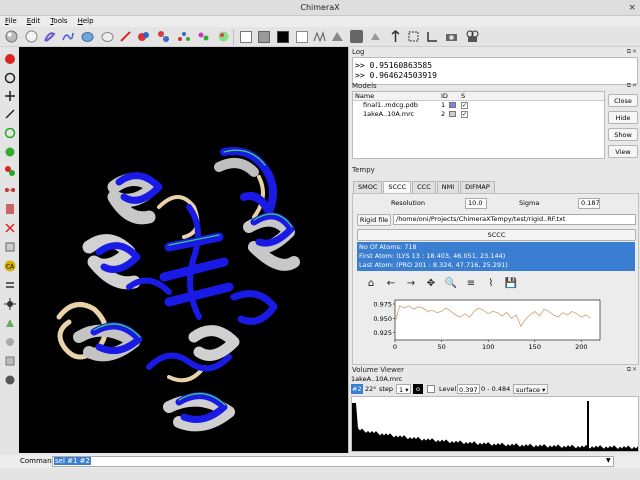 Image resolution: width=640 pixels, height=480 pixels. What do you see at coordinates (9, 96) in the screenshot?
I see `translate-icon` at bounding box center [9, 96].